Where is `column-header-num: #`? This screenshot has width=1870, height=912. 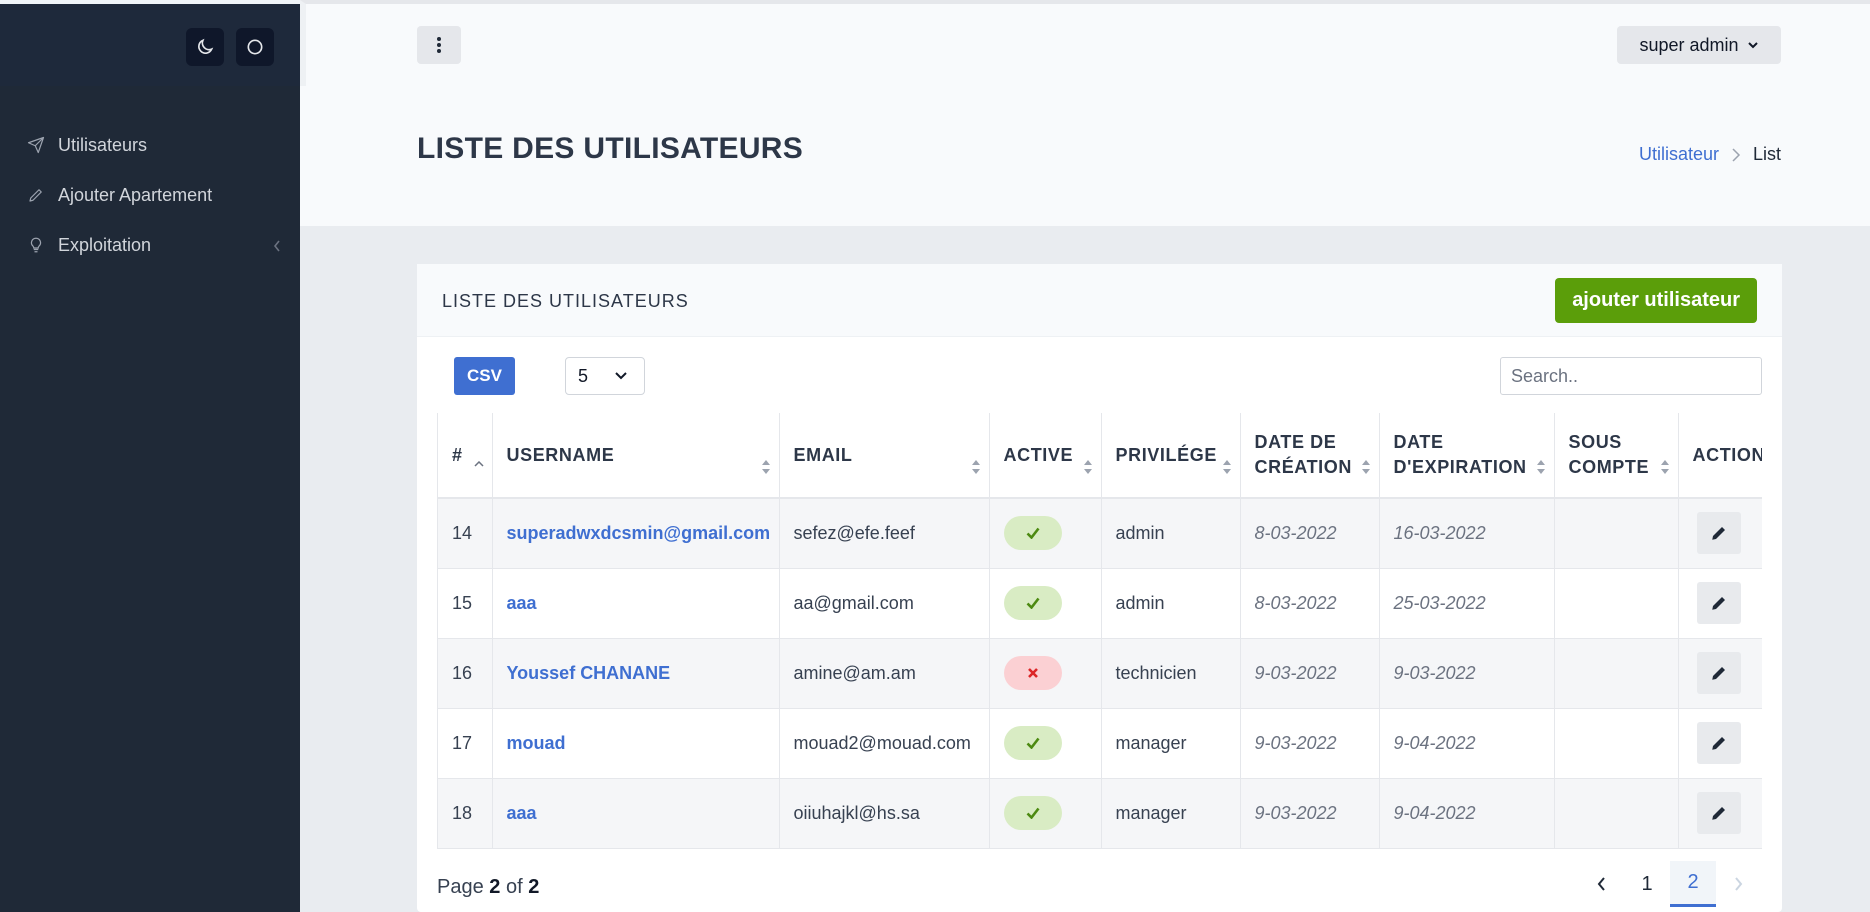
column-header-num: # is located at coordinates (465, 456).